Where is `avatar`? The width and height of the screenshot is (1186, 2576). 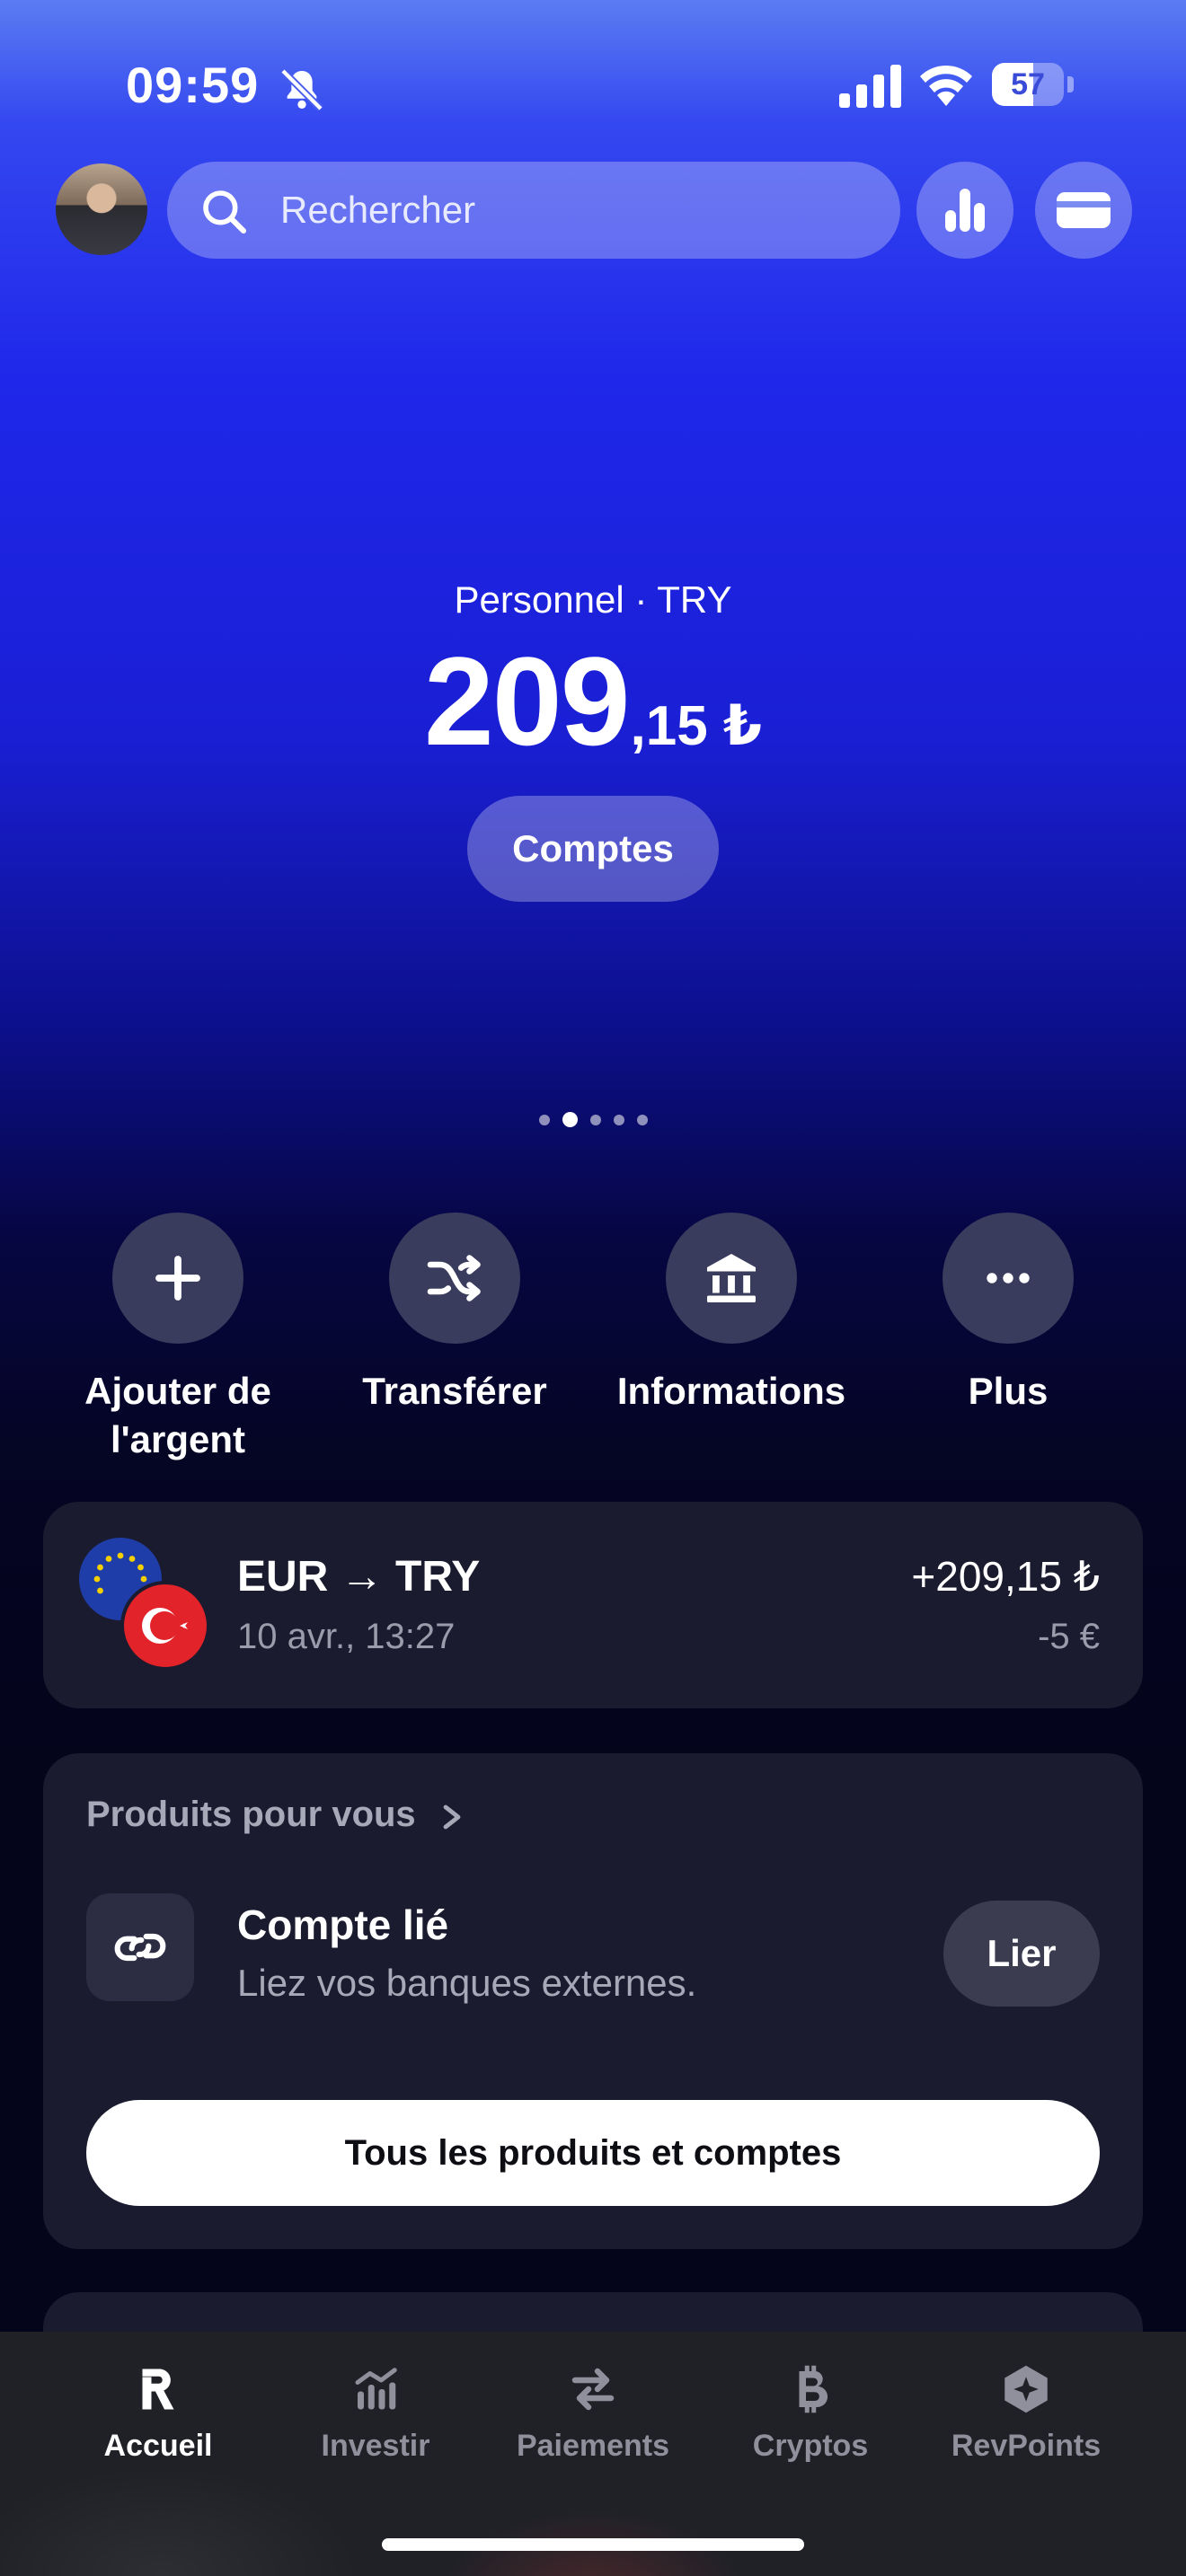 avatar is located at coordinates (101, 209).